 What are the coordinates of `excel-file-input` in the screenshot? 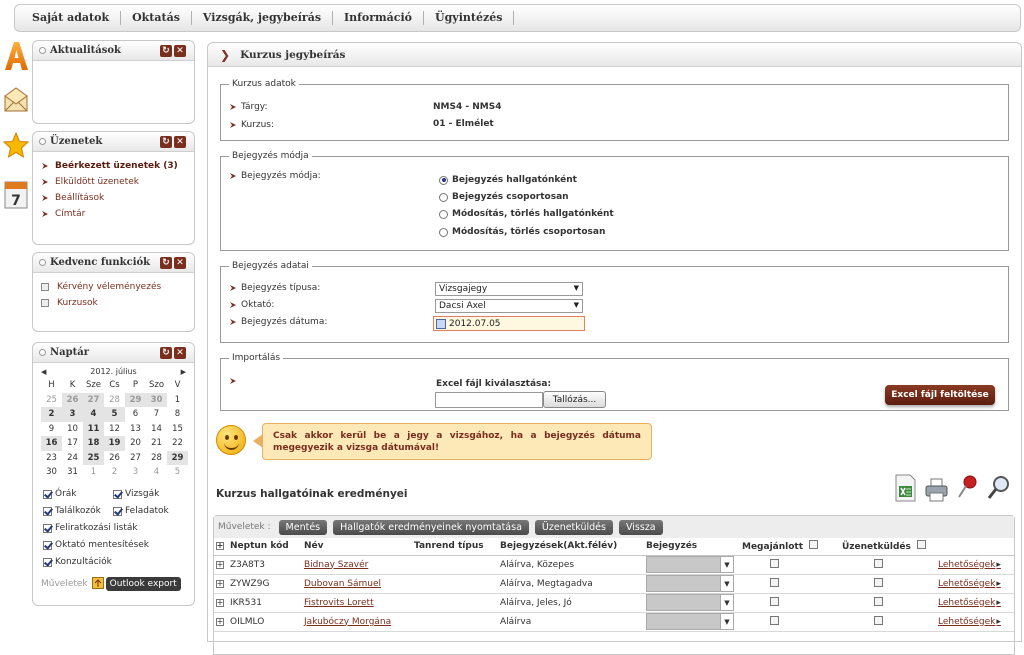 It's located at (489, 400).